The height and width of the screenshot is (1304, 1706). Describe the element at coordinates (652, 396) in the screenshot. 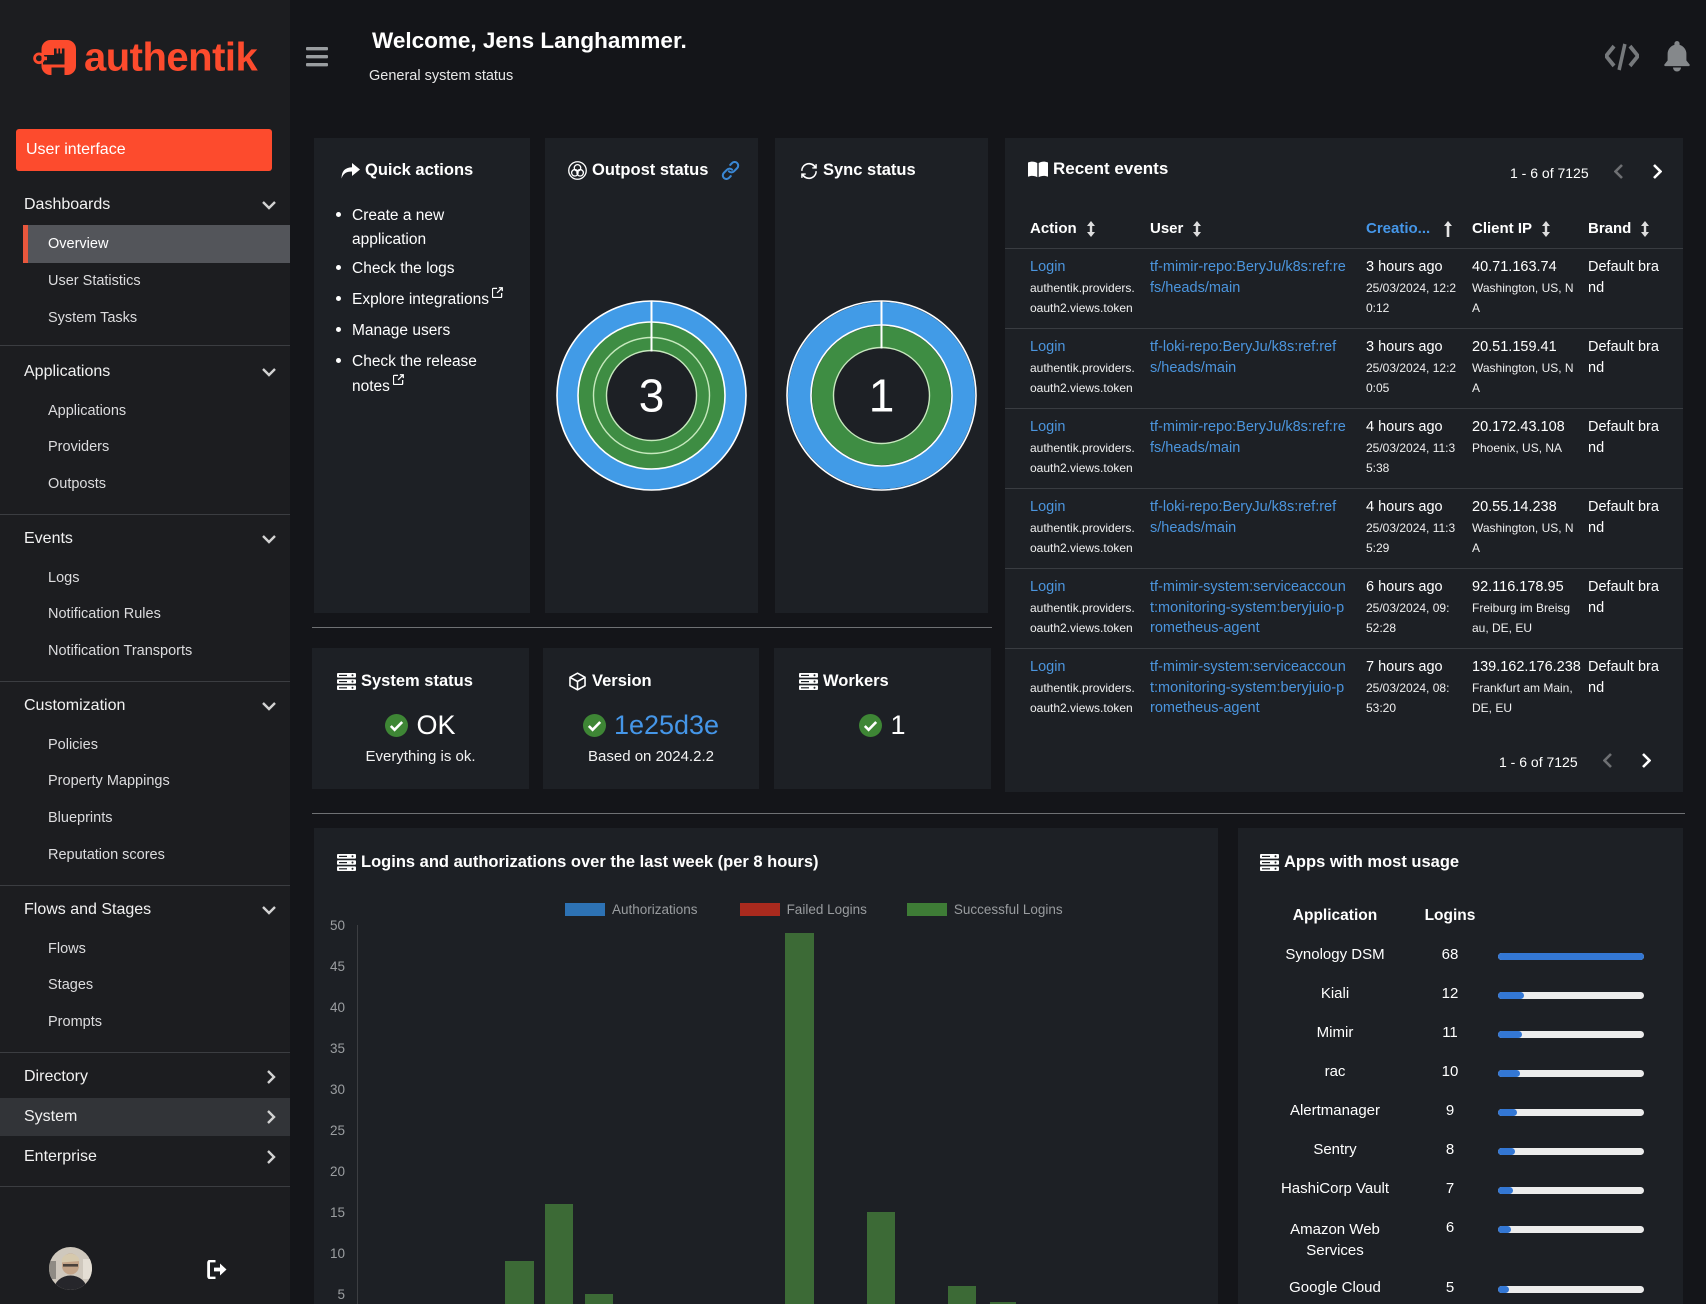

I see `svg-text: 3` at that location.